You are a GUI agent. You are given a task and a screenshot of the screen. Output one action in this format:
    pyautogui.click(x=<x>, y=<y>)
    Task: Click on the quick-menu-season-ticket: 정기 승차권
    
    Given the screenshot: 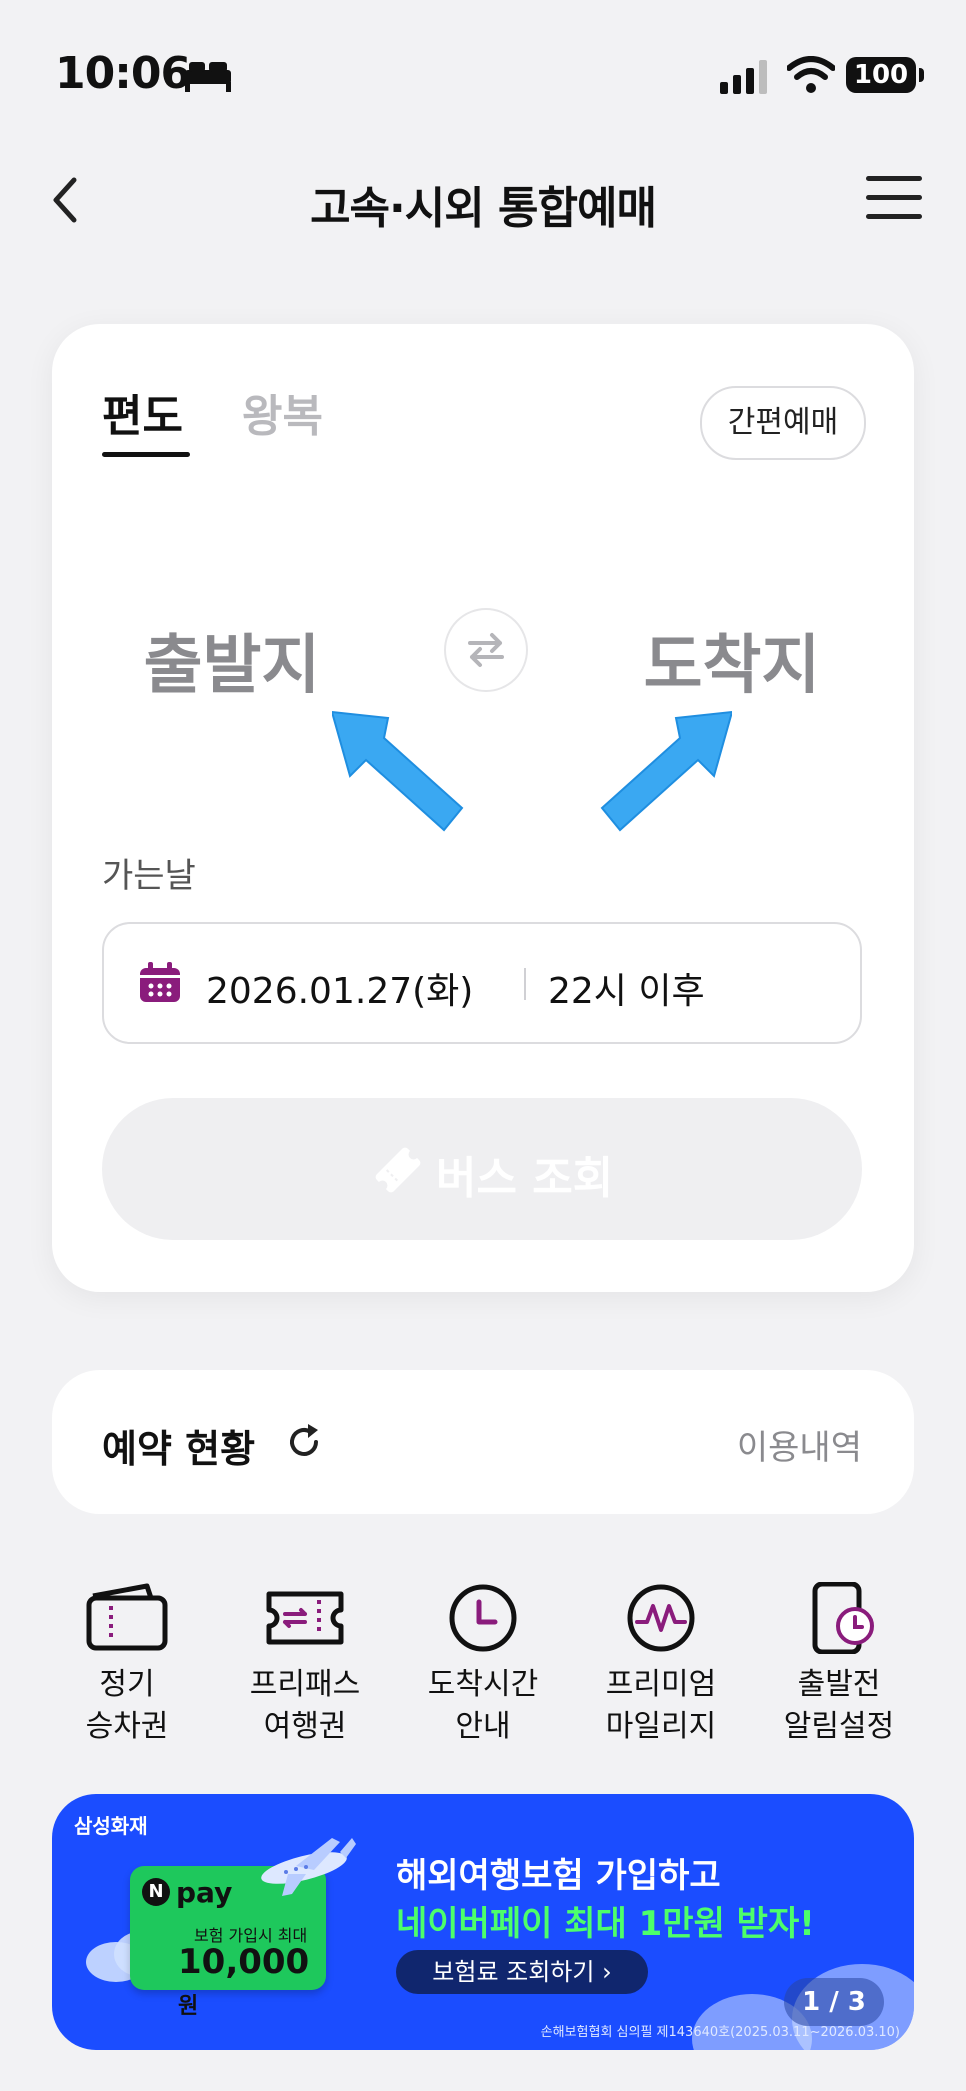 What is the action you would take?
    pyautogui.click(x=127, y=1665)
    